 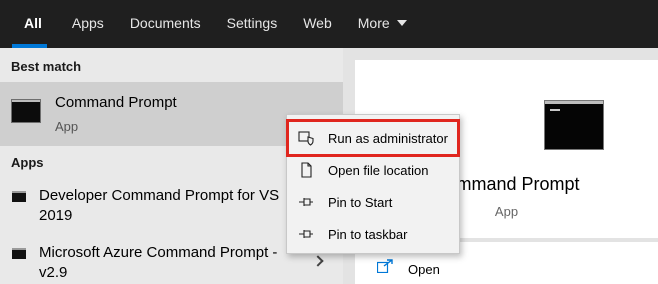 I want to click on best-match-subtitle: App, so click(x=67, y=126).